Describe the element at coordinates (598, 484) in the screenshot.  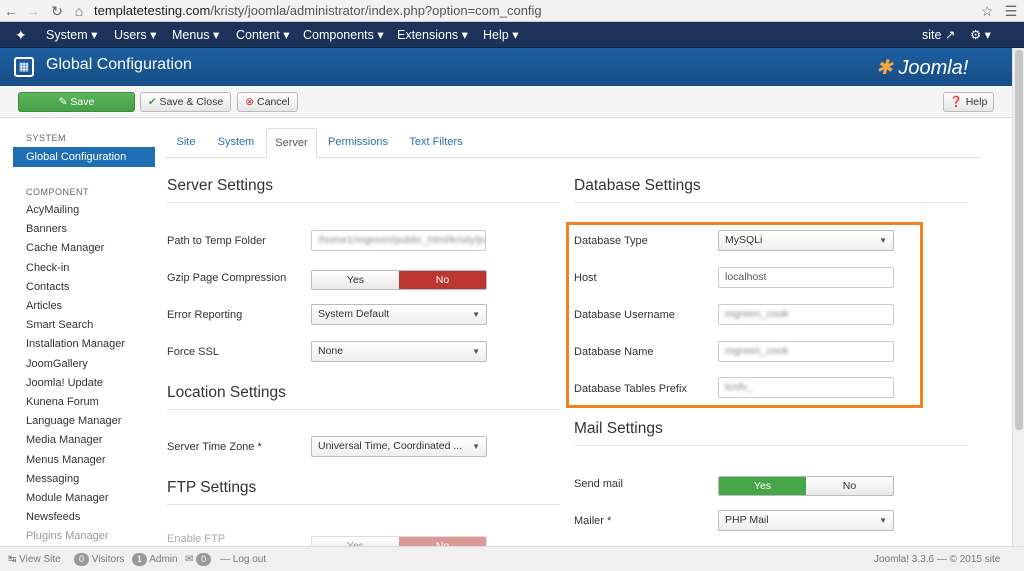
I see `send-mail-label: Send mail` at that location.